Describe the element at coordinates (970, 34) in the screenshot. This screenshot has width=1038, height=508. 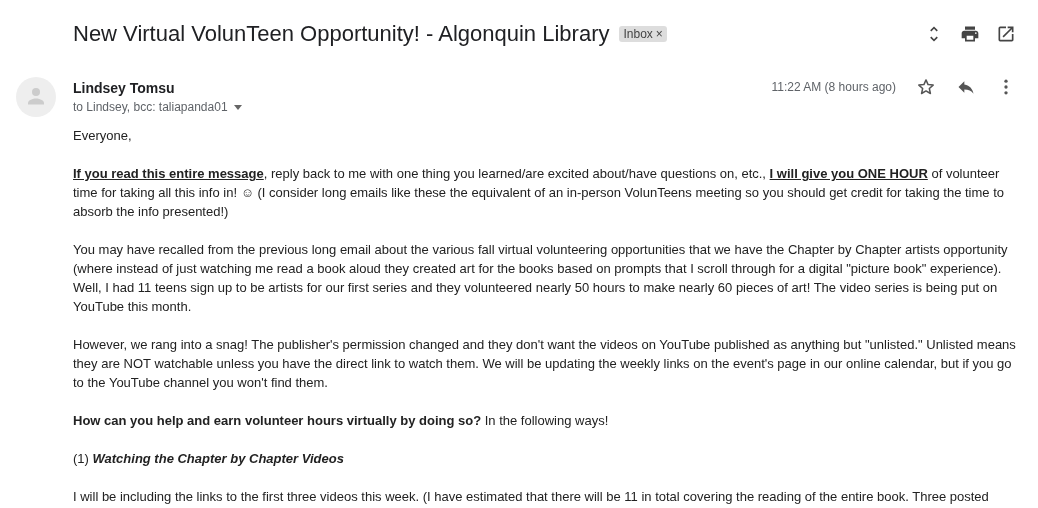
I see `print-icon` at that location.